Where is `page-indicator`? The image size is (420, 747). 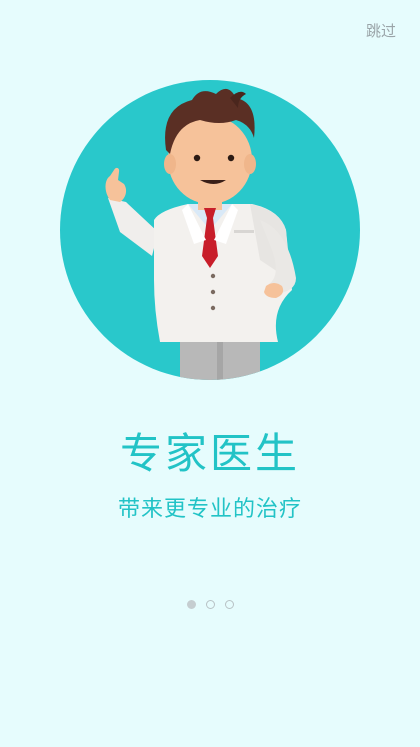 page-indicator is located at coordinates (210, 604).